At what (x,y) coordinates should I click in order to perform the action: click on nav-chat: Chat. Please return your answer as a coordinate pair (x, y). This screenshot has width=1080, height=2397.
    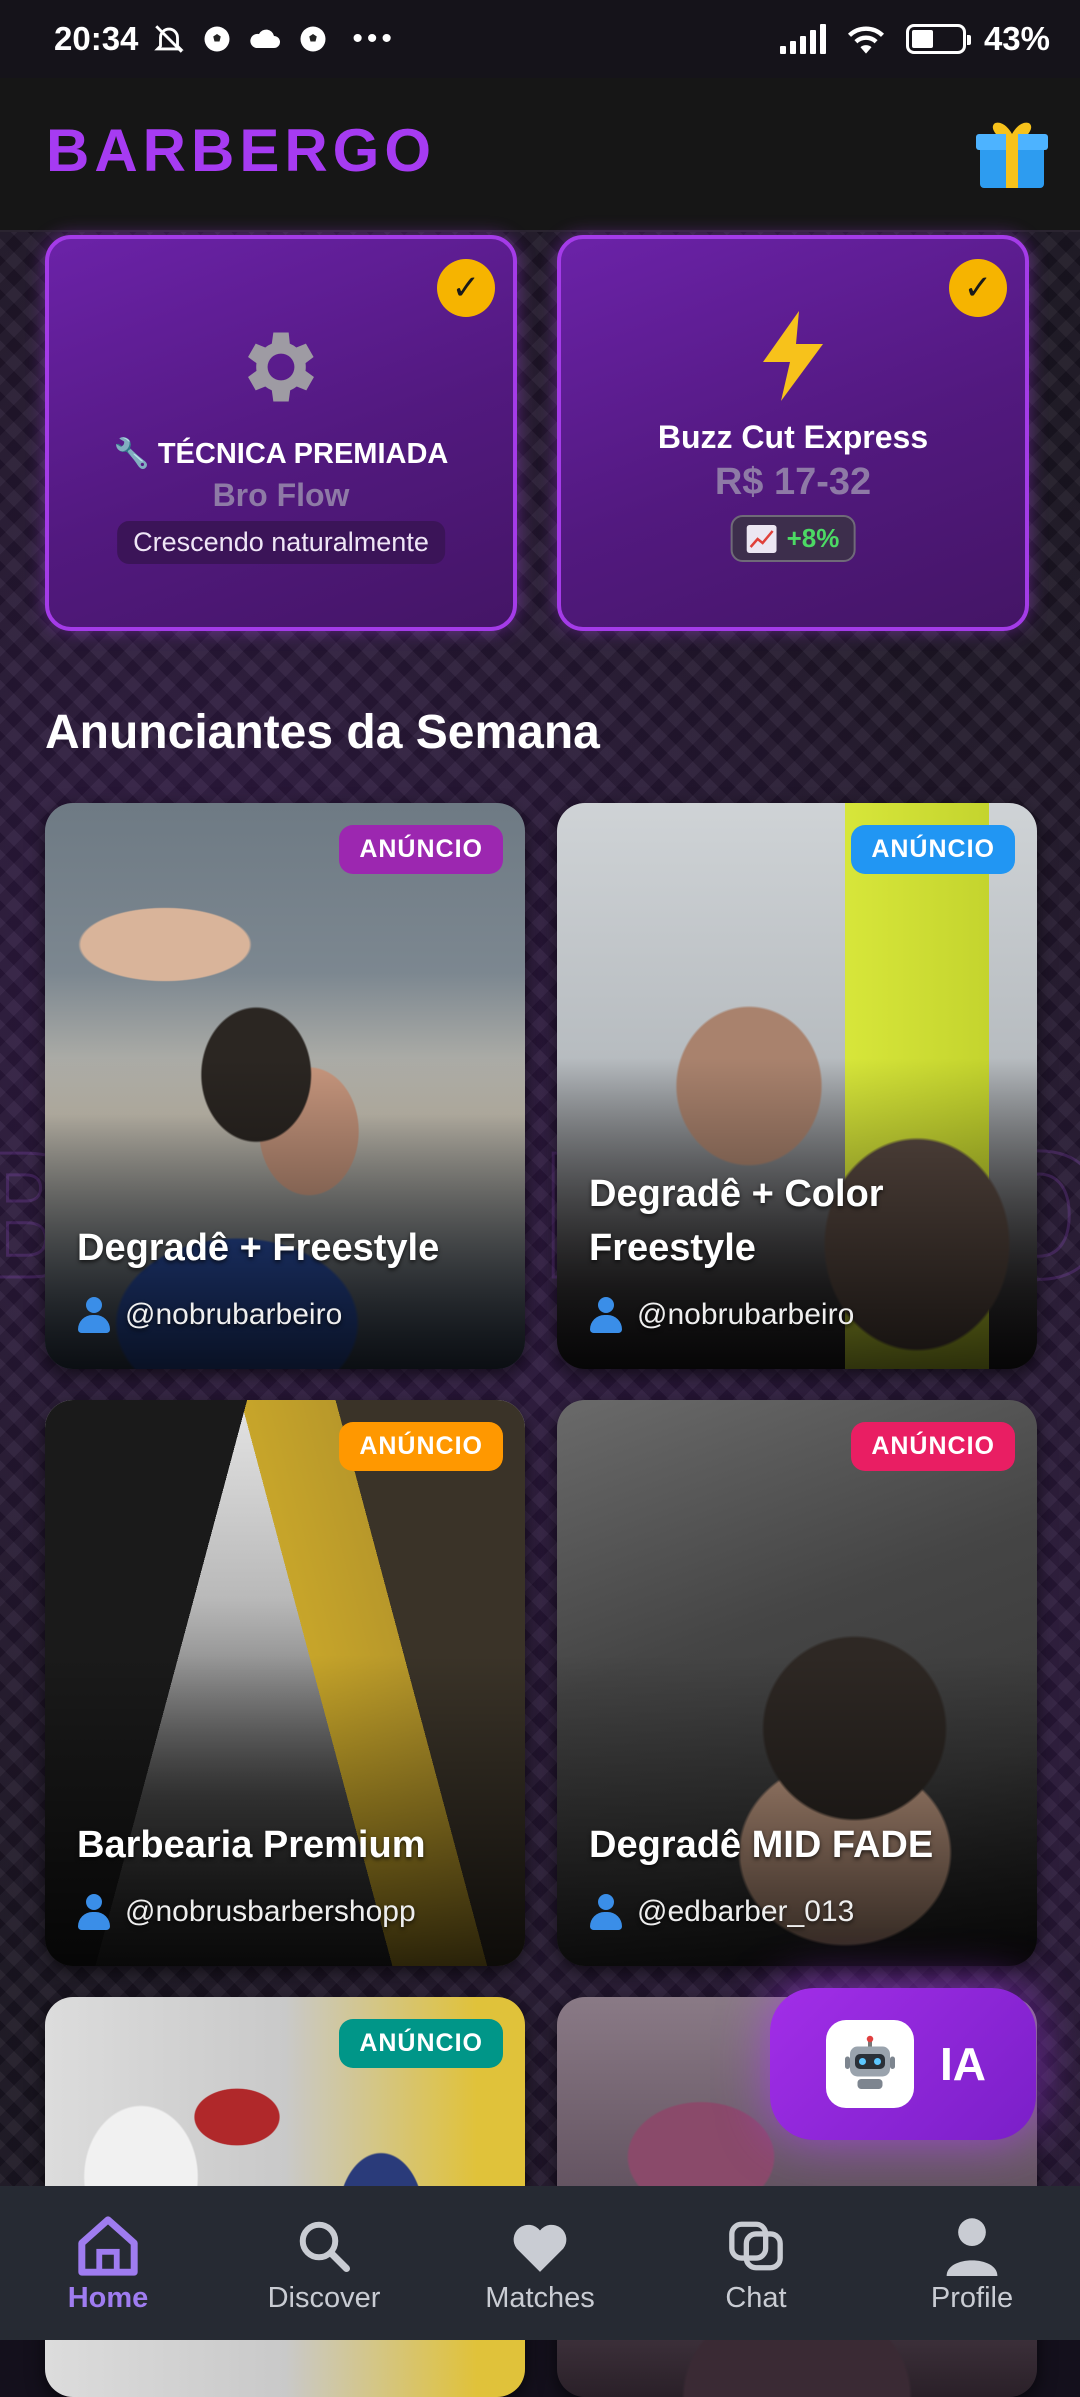
    Looking at the image, I should click on (756, 2250).